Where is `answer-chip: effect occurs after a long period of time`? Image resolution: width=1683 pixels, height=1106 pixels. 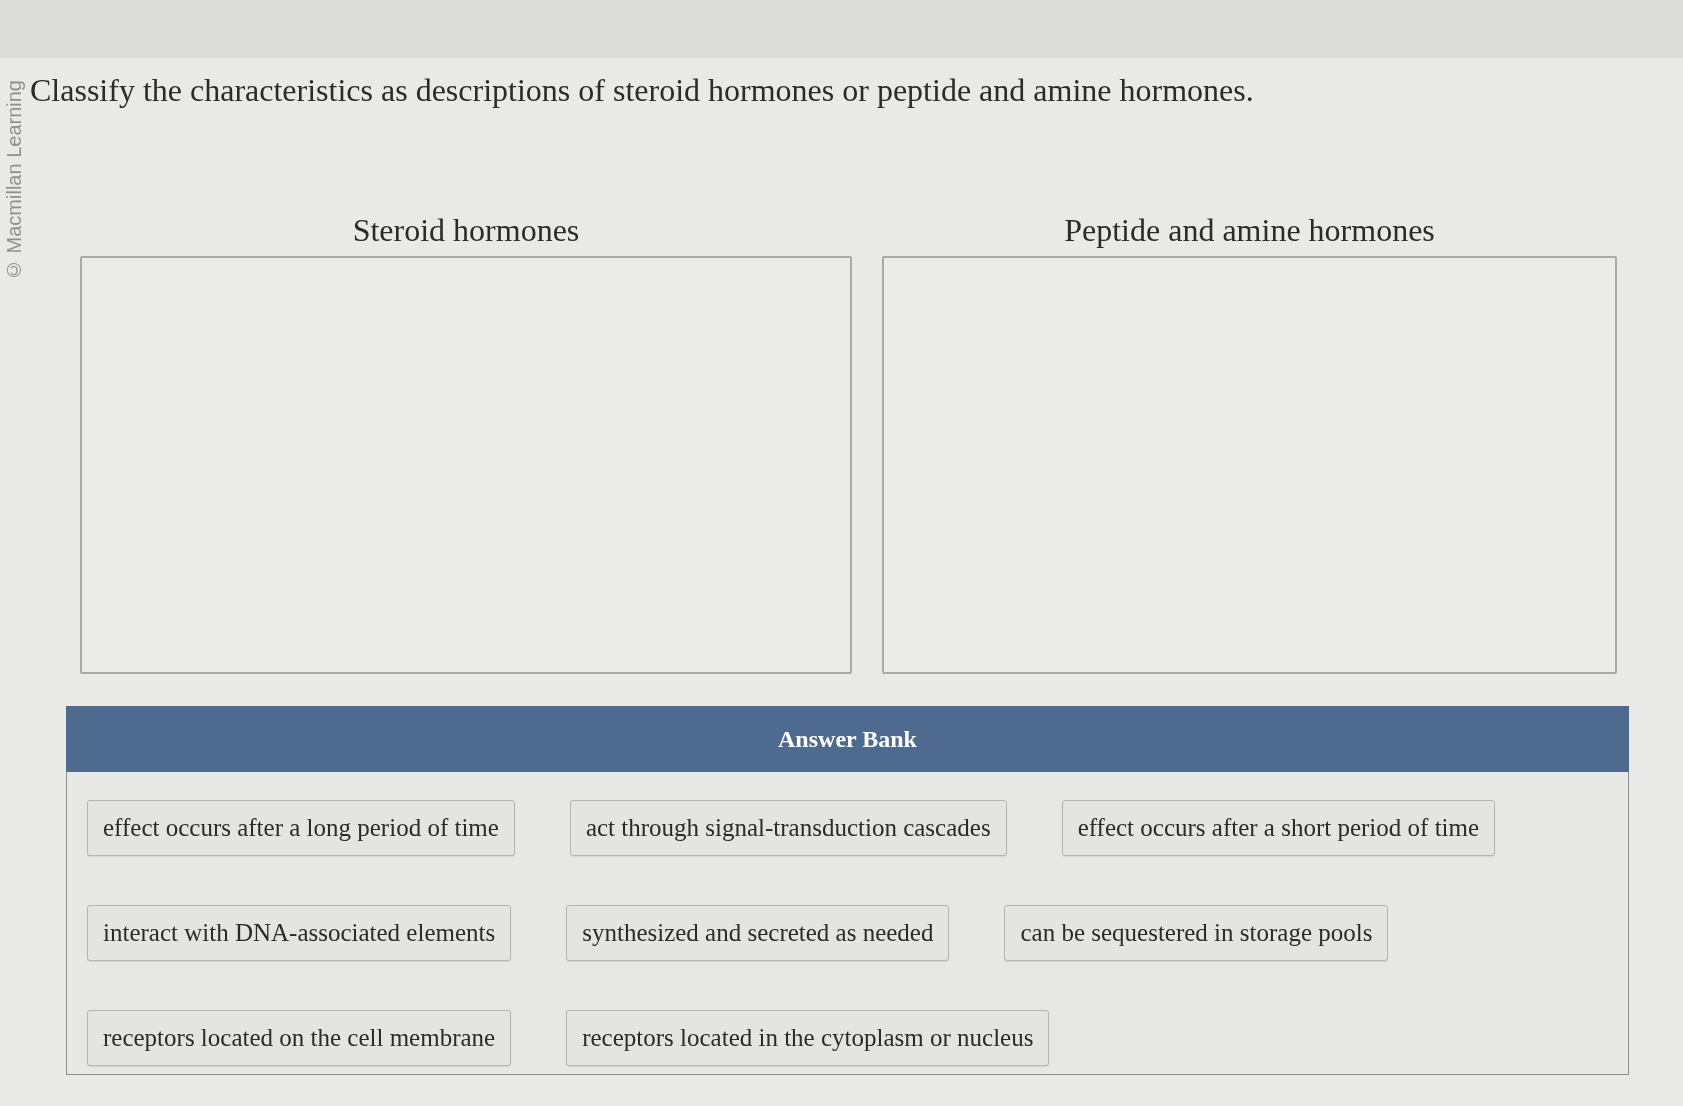 answer-chip: effect occurs after a long period of time is located at coordinates (301, 828).